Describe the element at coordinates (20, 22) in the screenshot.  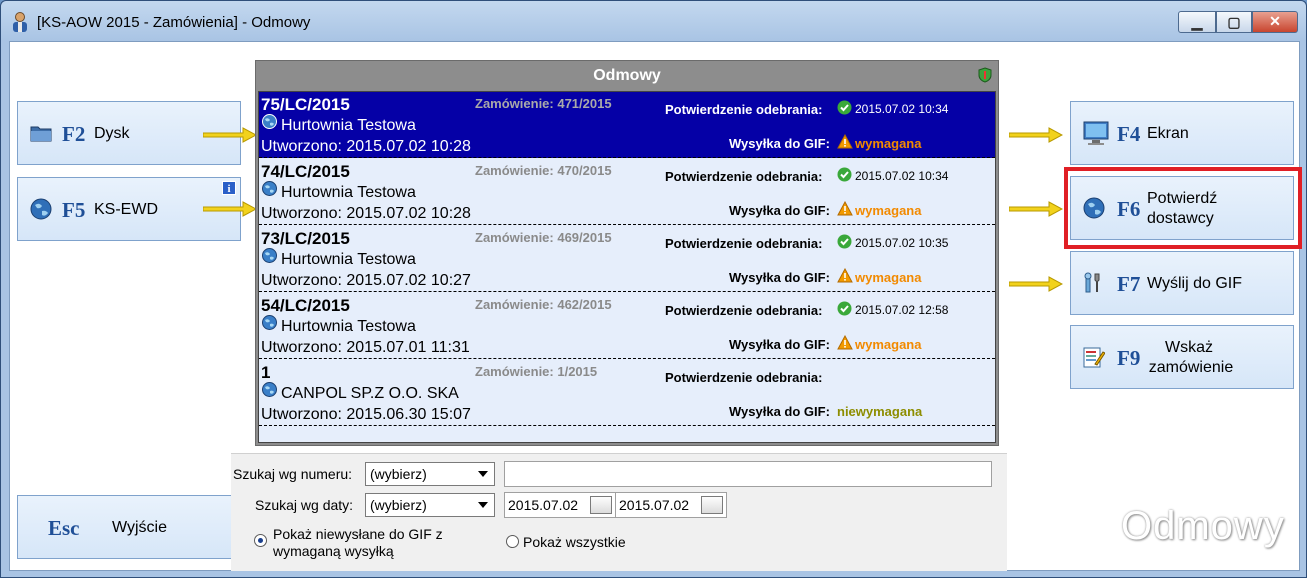
I see `app-user-icon` at that location.